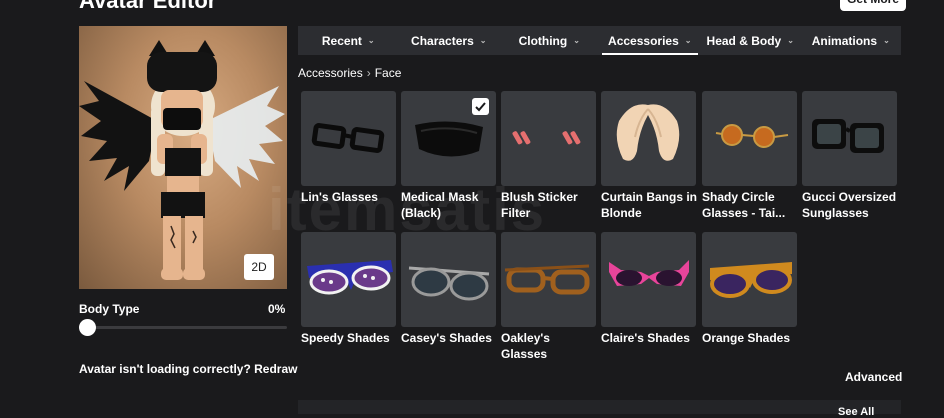  I want to click on item-name: Speedy Shades, so click(345, 338).